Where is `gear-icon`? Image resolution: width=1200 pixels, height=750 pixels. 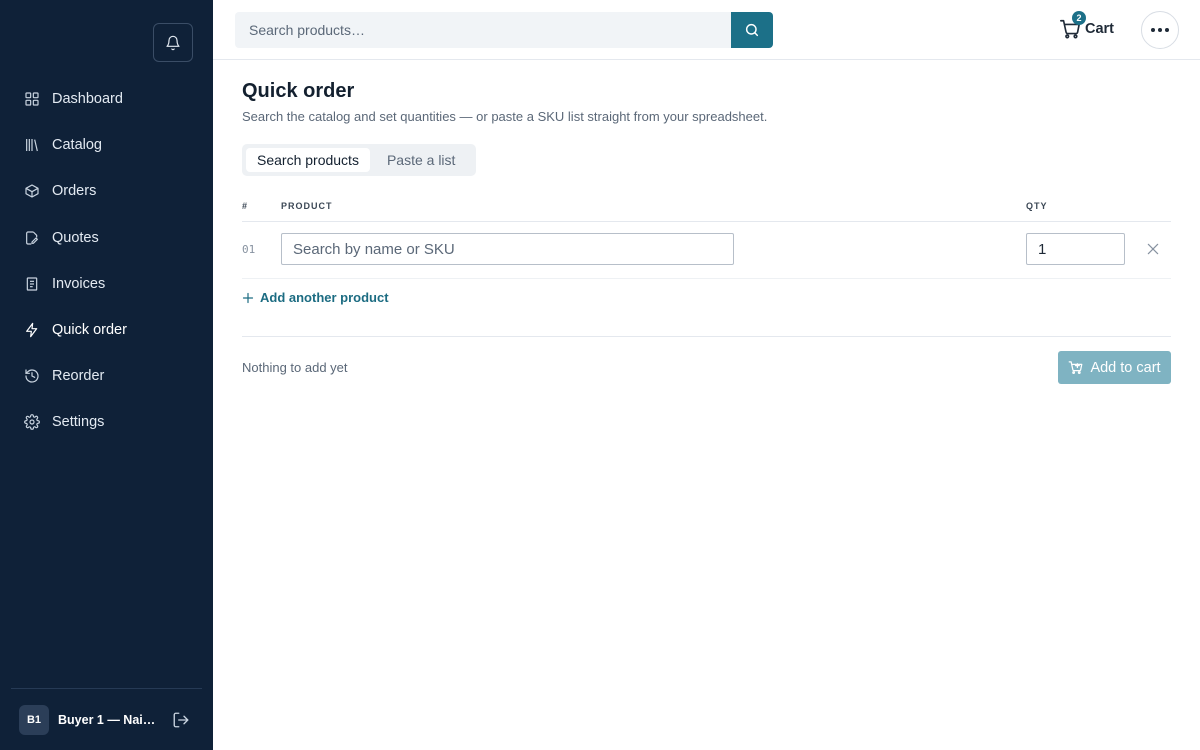 gear-icon is located at coordinates (32, 422).